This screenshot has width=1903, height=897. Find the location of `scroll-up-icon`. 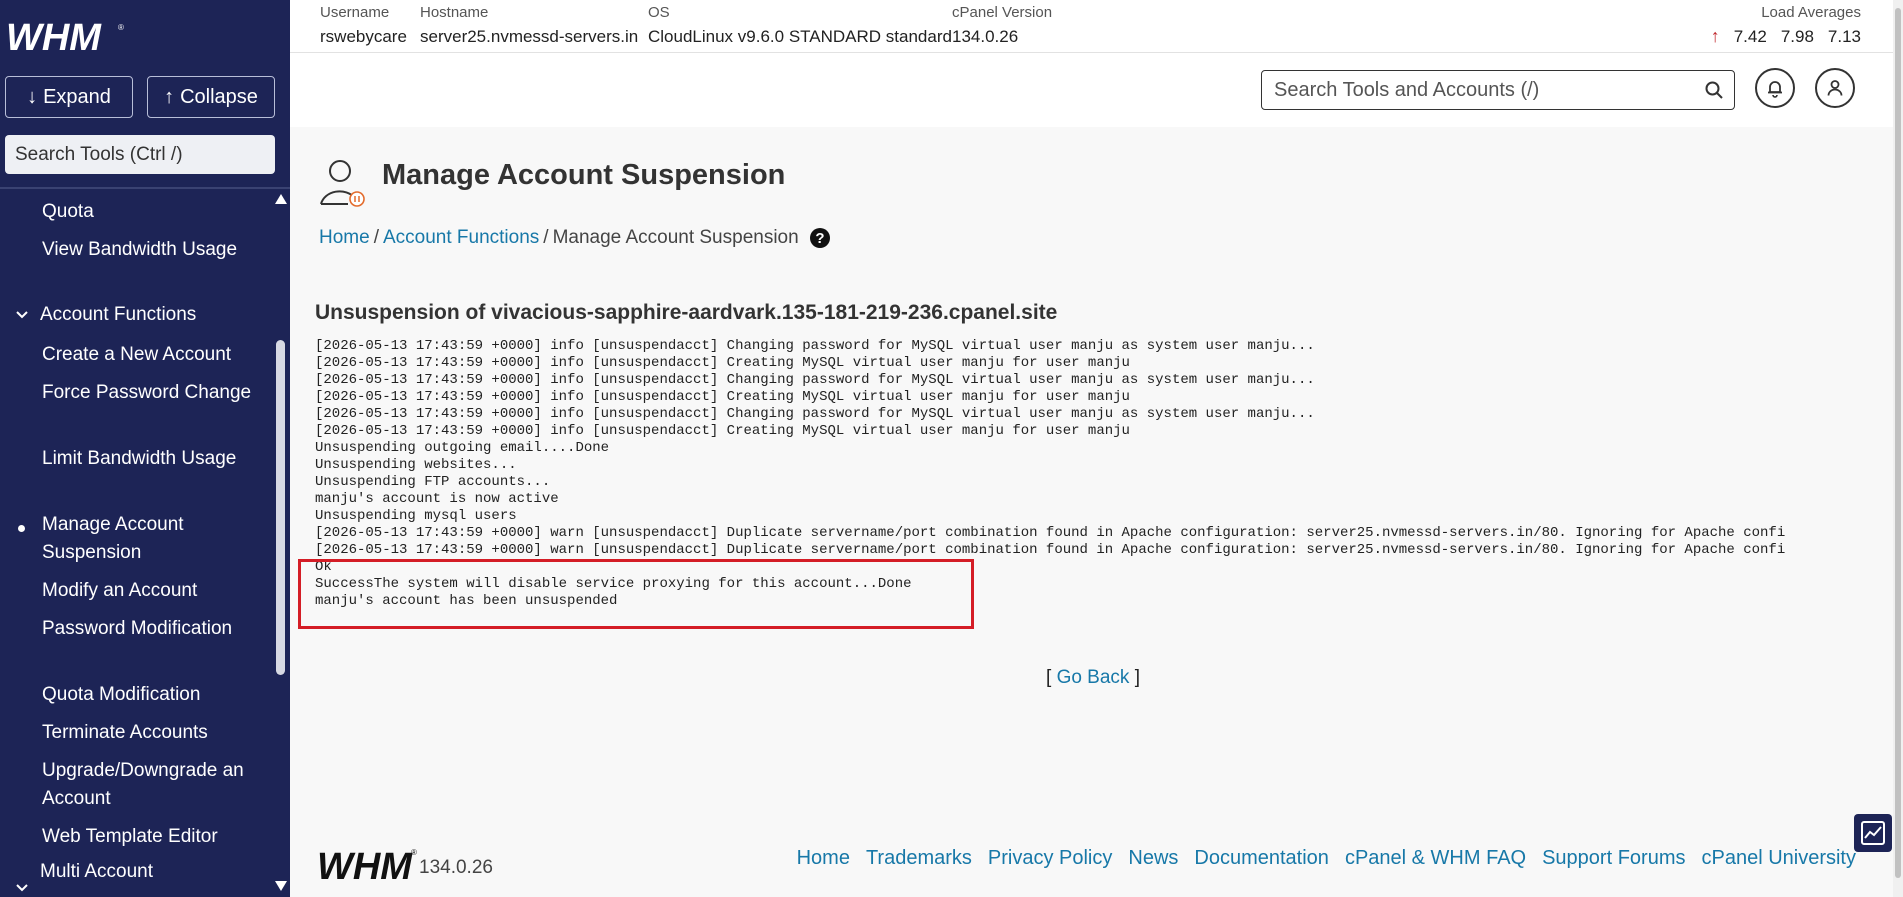

scroll-up-icon is located at coordinates (281, 199).